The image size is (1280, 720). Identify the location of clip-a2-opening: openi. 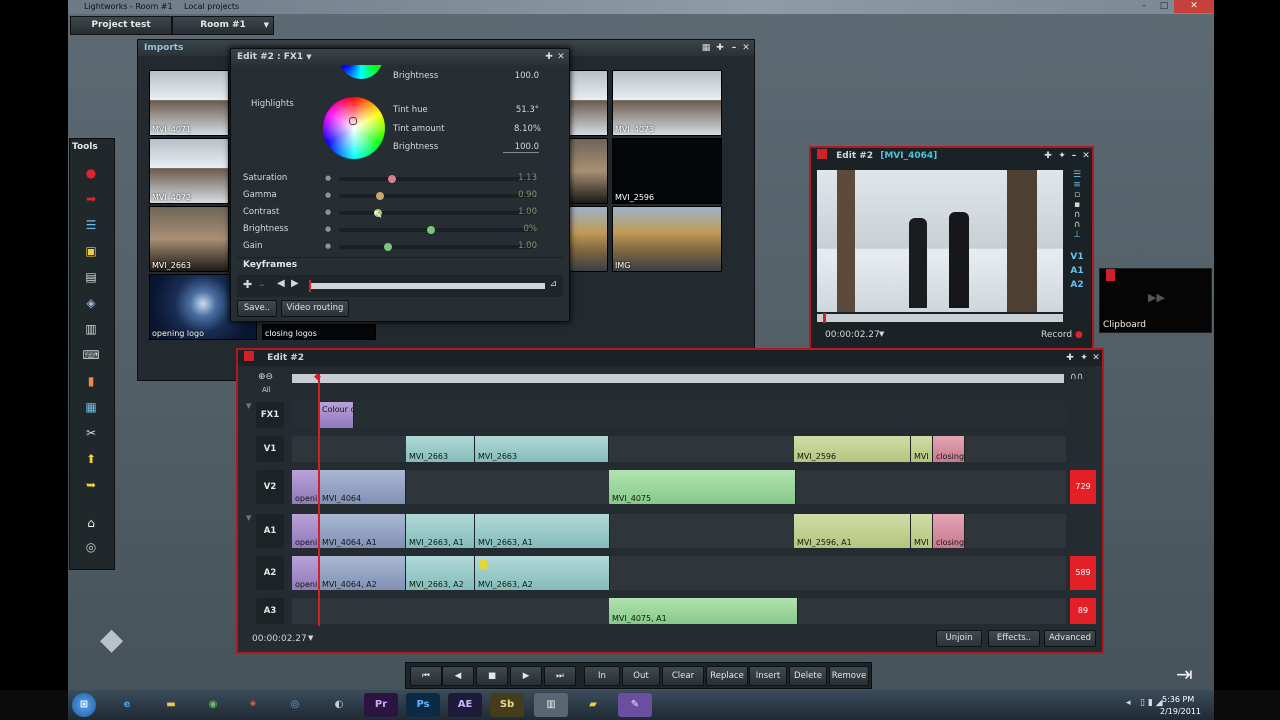
(305, 573).